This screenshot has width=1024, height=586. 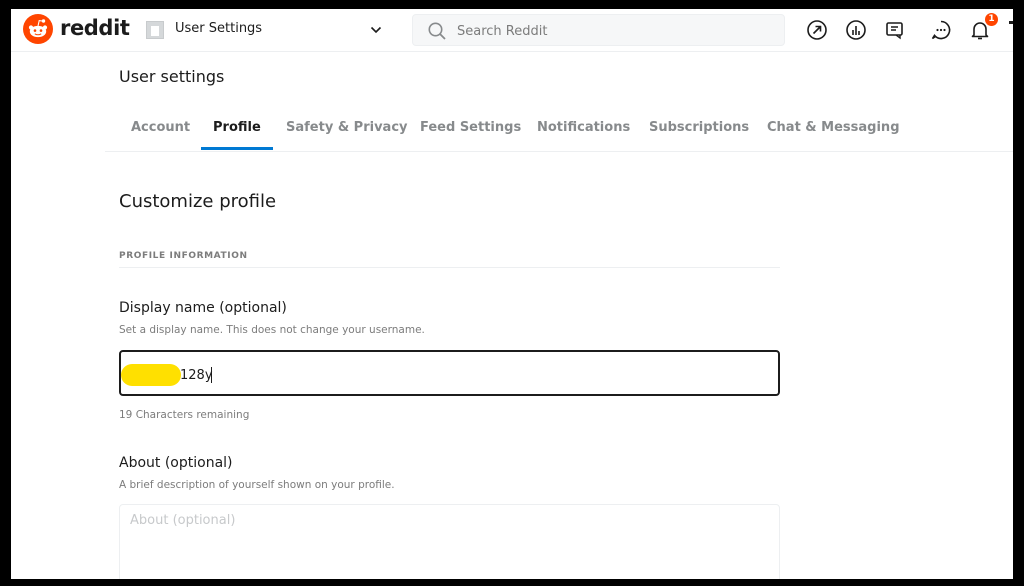 I want to click on section-divider, so click(x=449, y=267).